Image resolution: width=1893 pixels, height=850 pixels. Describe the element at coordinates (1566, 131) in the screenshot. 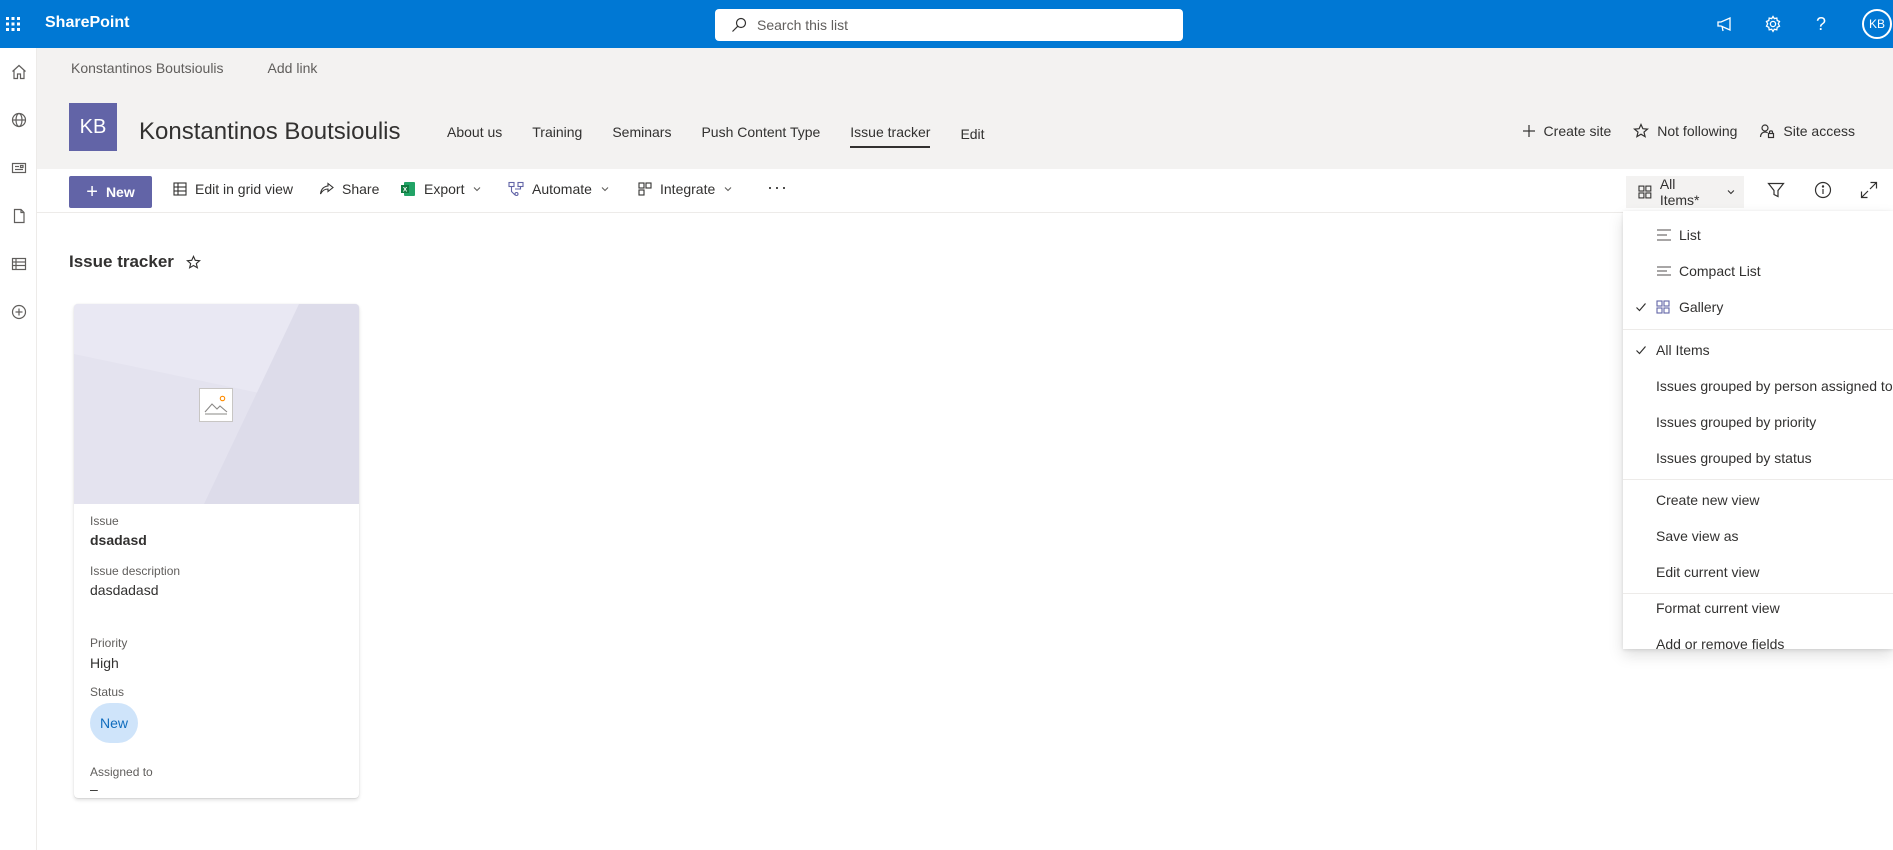

I see `create-site-button: Create site` at that location.